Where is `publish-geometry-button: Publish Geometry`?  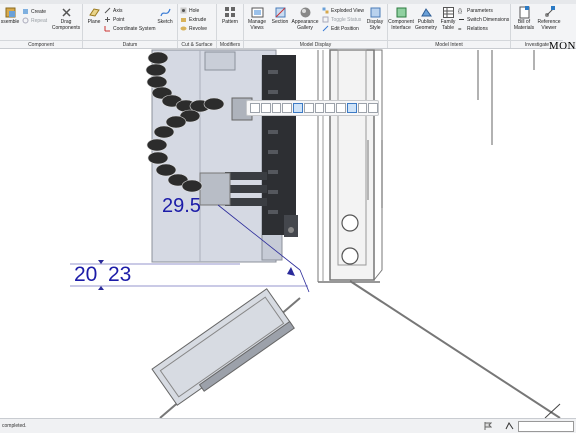
publish-geometry-button: Publish Geometry is located at coordinates (426, 18).